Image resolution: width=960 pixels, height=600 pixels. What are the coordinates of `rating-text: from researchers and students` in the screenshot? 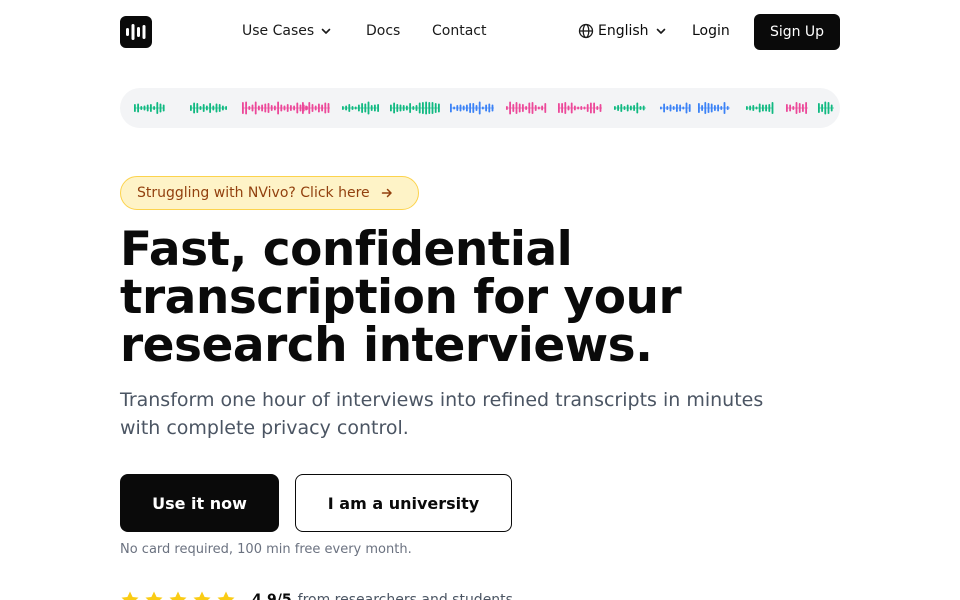 It's located at (405, 596).